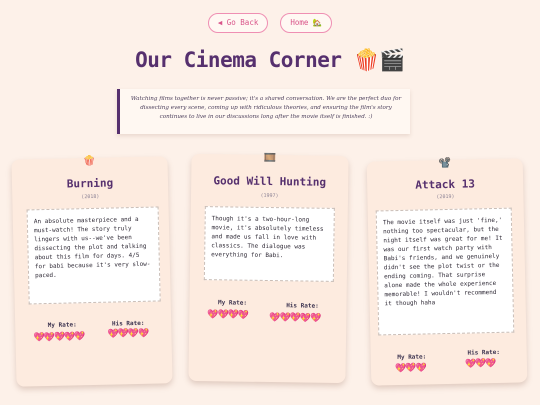 This screenshot has height=405, width=540. Describe the element at coordinates (410, 369) in the screenshot. I see `my-rating-hearts: 💖💖💖` at that location.